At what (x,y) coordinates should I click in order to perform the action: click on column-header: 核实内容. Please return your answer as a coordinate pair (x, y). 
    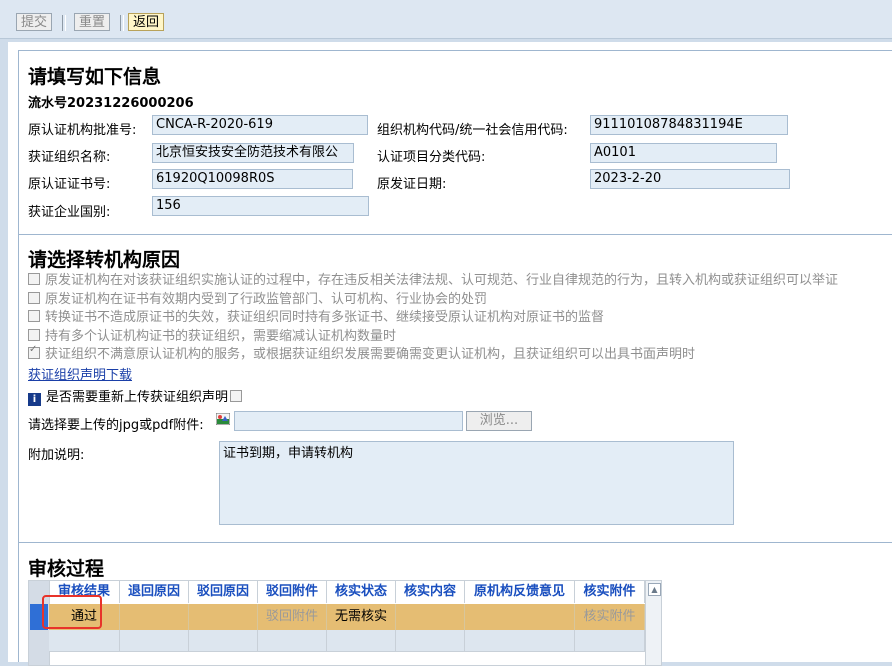
    Looking at the image, I should click on (430, 592).